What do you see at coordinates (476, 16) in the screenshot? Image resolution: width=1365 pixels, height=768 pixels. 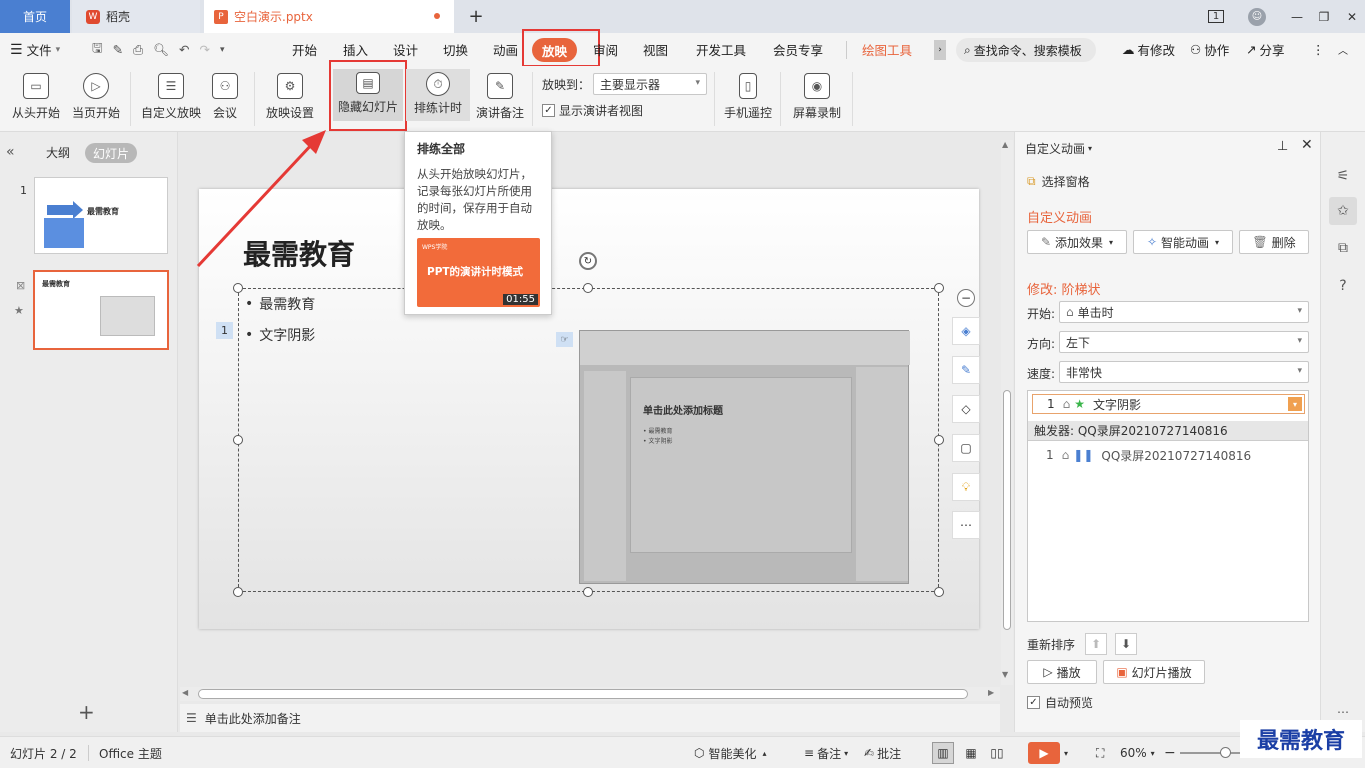 I see `new-tab-button: +` at bounding box center [476, 16].